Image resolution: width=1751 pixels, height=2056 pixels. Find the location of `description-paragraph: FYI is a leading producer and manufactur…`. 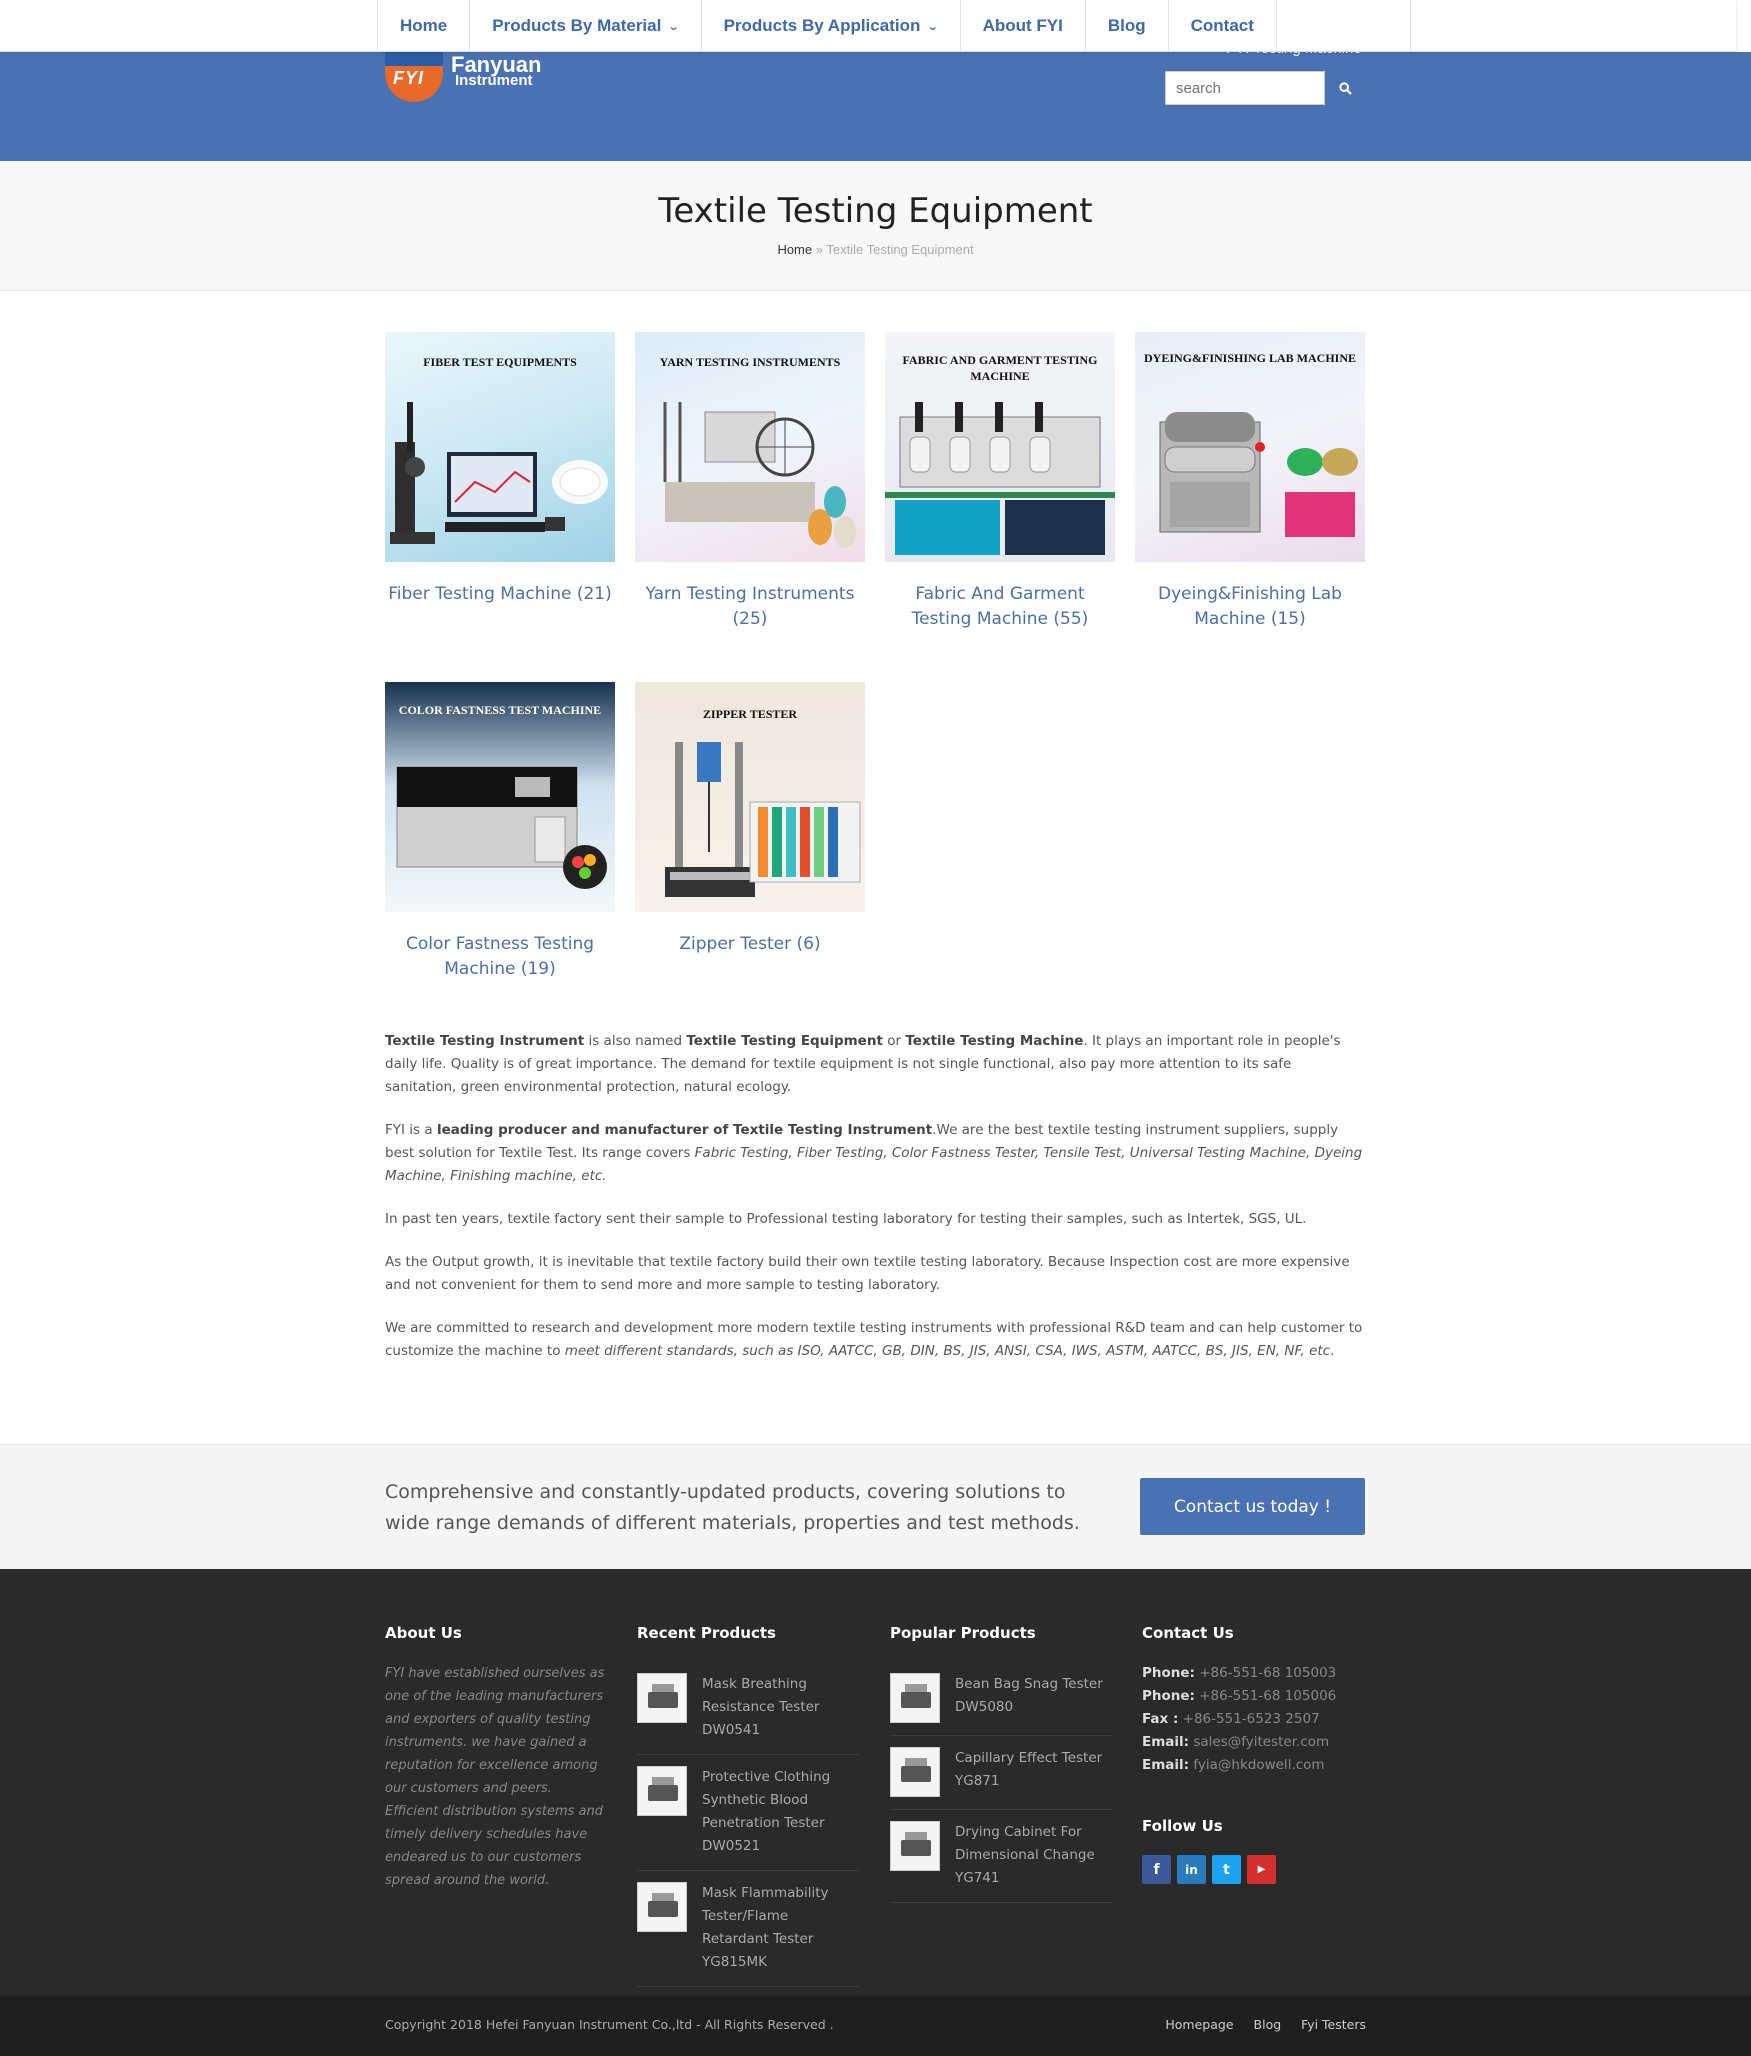

description-paragraph: FYI is a leading producer and manufactur… is located at coordinates (874, 1153).